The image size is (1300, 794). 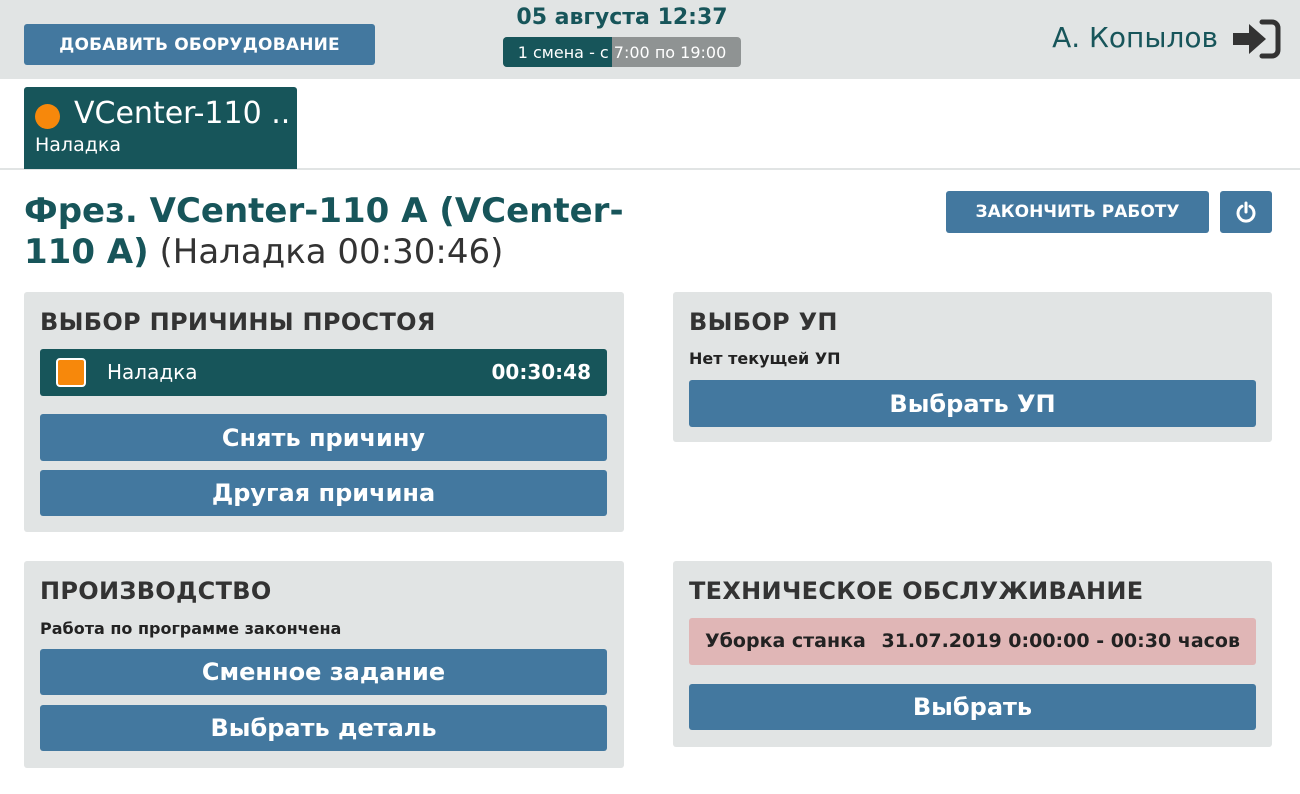 I want to click on shift-label: 1 смена - с 7:00 по 19:00, so click(x=622, y=52).